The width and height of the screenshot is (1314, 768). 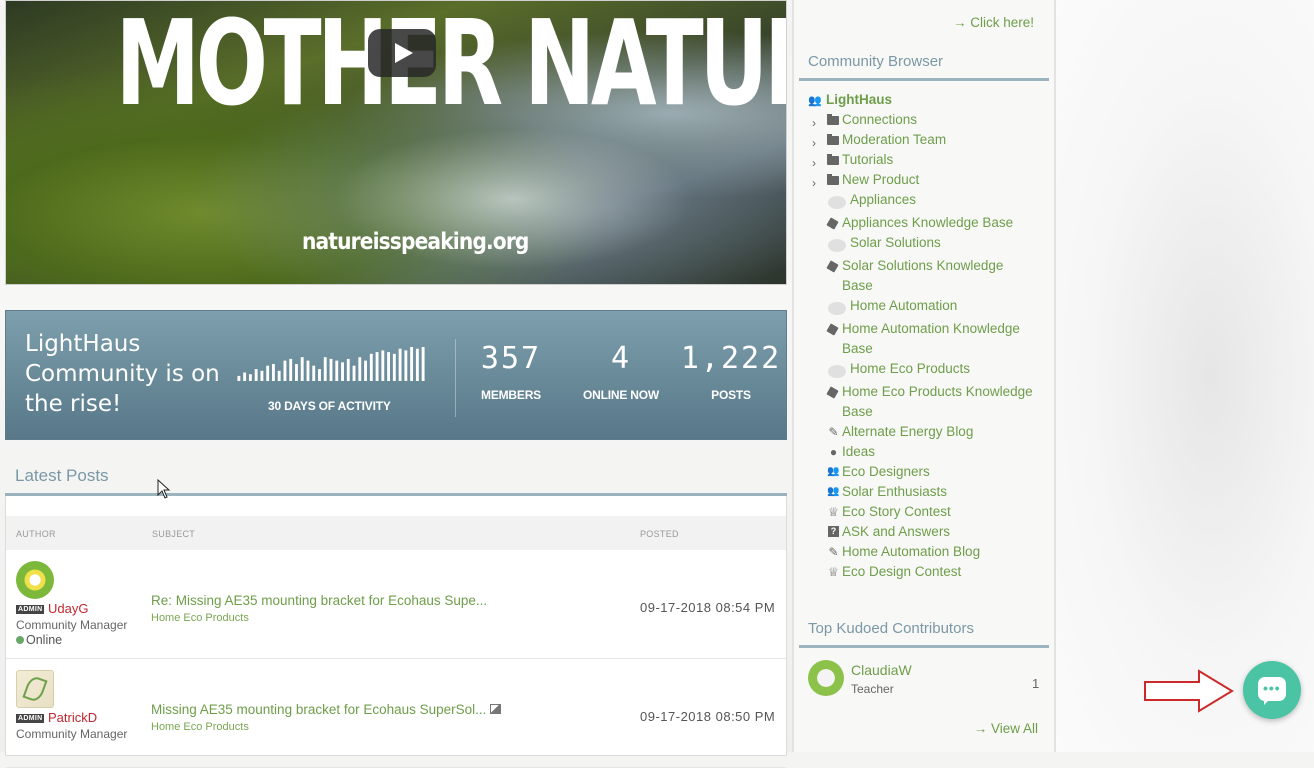 What do you see at coordinates (68, 608) in the screenshot?
I see `author-link: UdayG` at bounding box center [68, 608].